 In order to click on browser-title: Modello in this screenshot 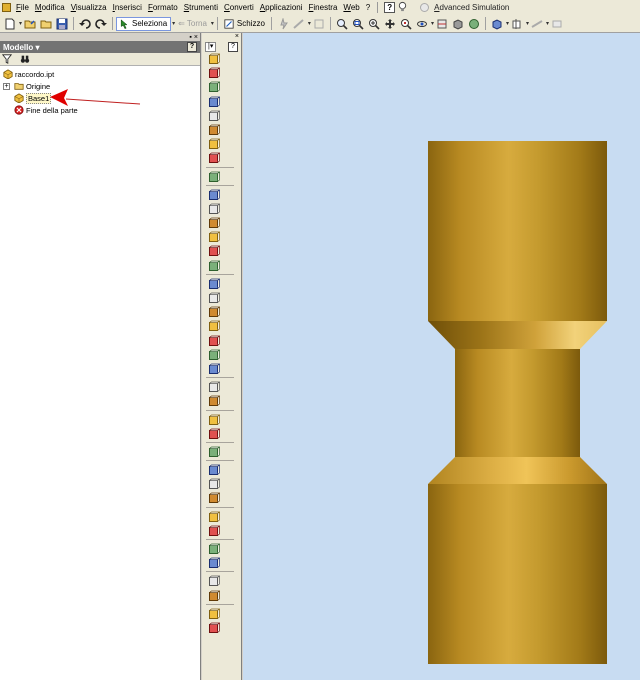, I will do `click(18, 47)`.